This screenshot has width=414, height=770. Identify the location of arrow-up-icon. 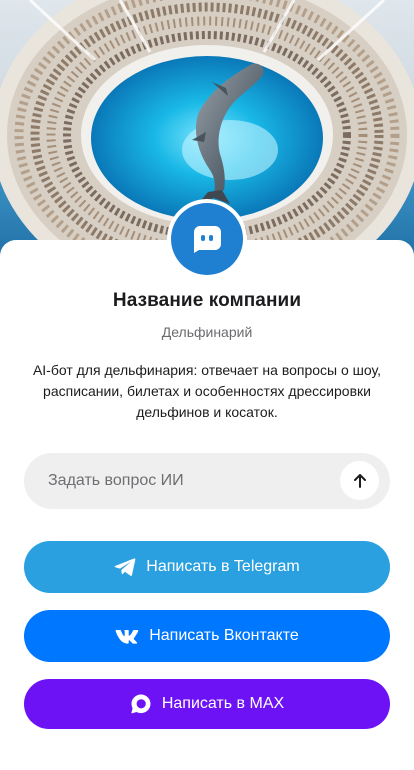
(359, 480).